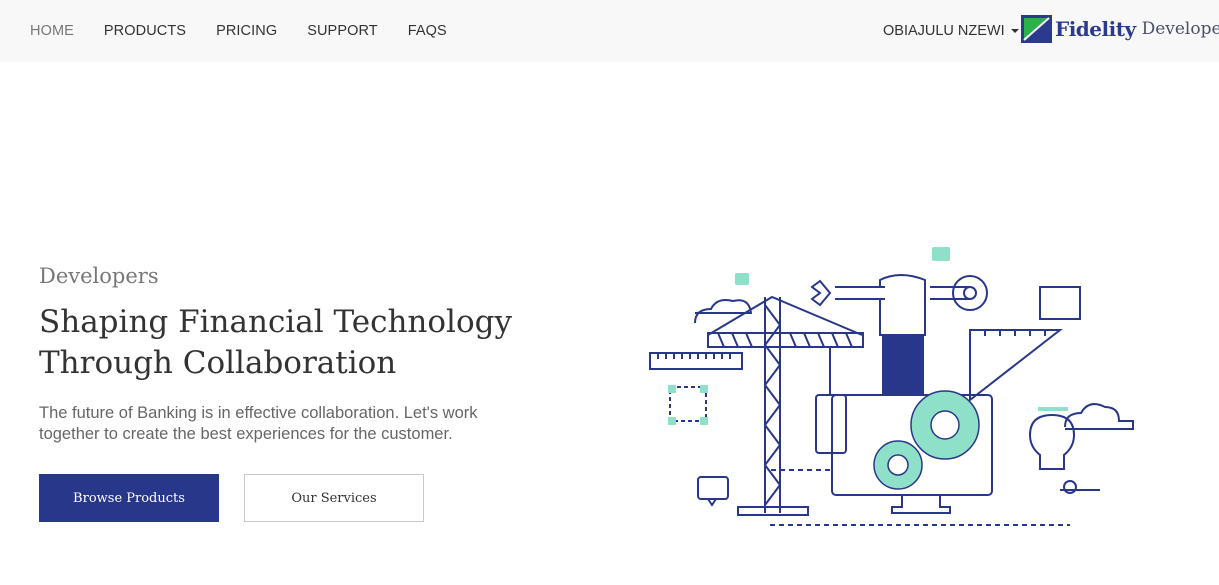  What do you see at coordinates (1014, 31) in the screenshot?
I see `caret-down-icon` at bounding box center [1014, 31].